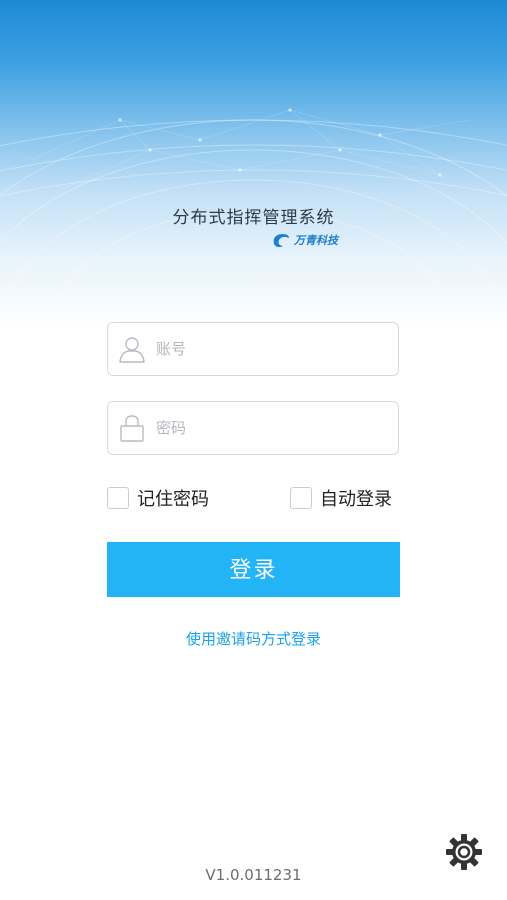  I want to click on account-field, so click(253, 349).